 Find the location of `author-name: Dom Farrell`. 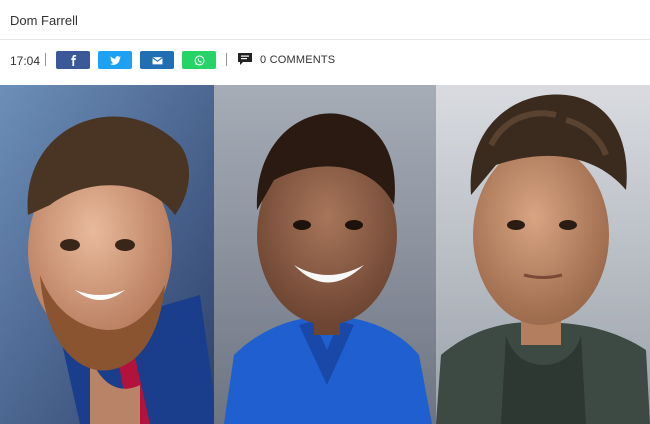

author-name: Dom Farrell is located at coordinates (44, 20).